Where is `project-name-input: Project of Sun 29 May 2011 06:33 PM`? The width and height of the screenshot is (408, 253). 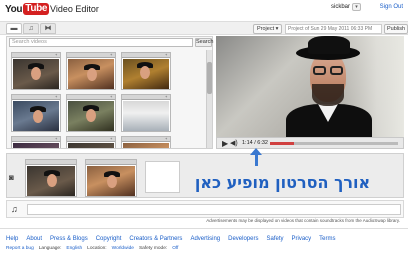
project-name-input: Project of Sun 29 May 2011 06:33 PM is located at coordinates (333, 29).